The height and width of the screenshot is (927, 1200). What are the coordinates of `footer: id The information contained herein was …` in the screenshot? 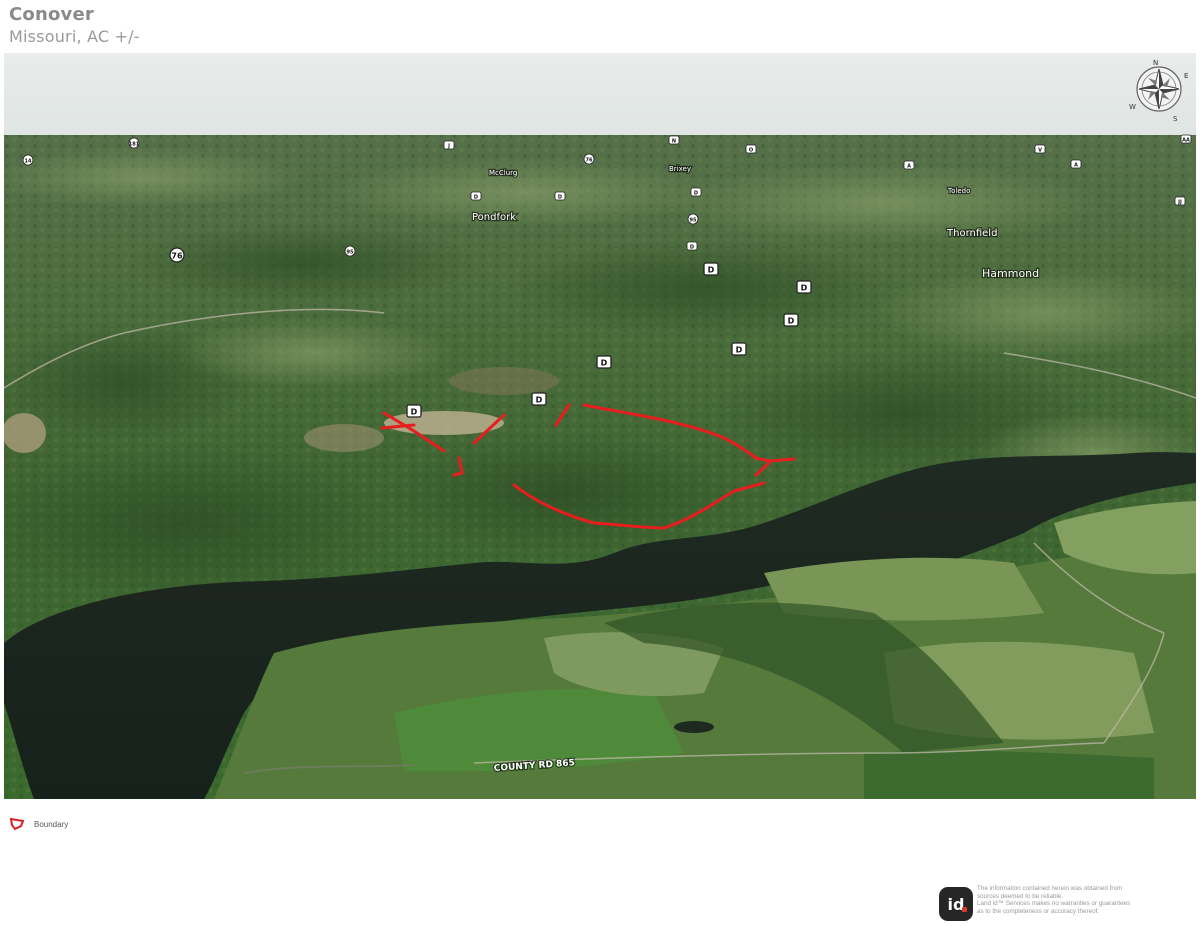 It's located at (1064, 905).